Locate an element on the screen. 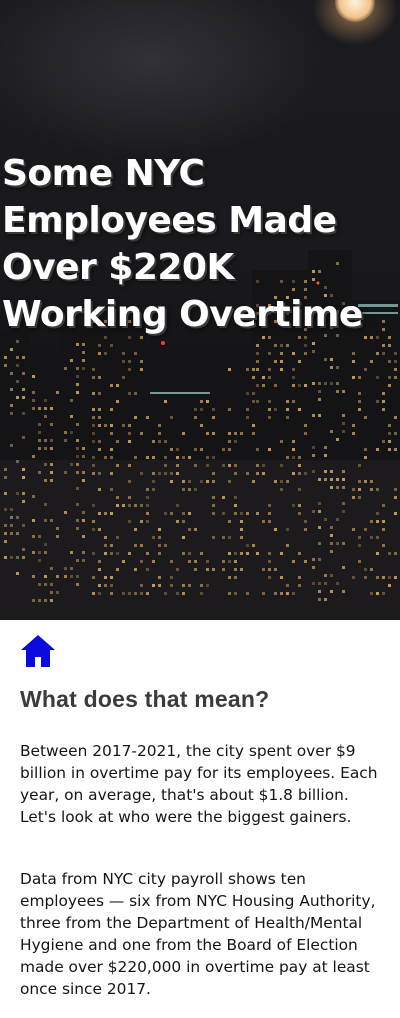  home-icon is located at coordinates (38, 651).